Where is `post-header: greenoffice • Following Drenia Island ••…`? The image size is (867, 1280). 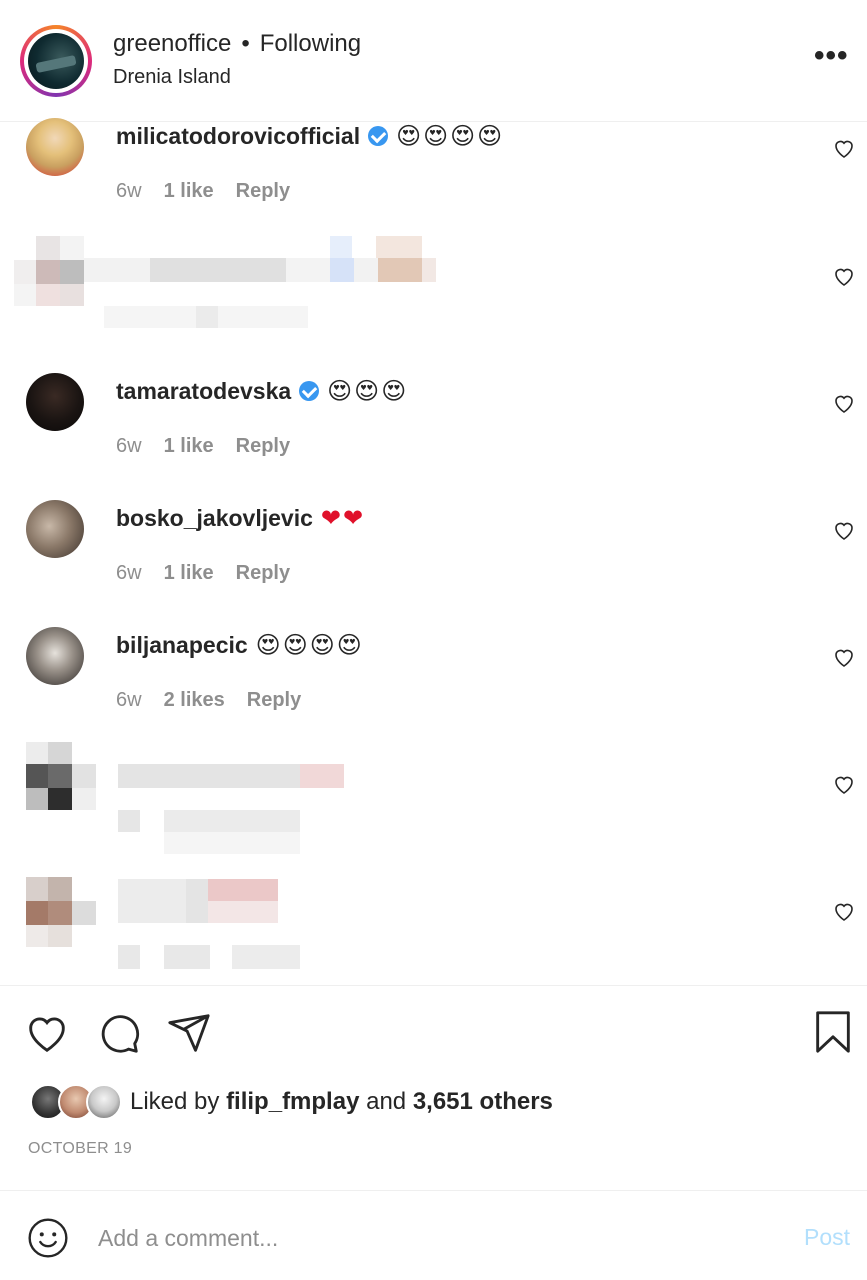 post-header: greenoffice • Following Drenia Island ••… is located at coordinates (433, 61).